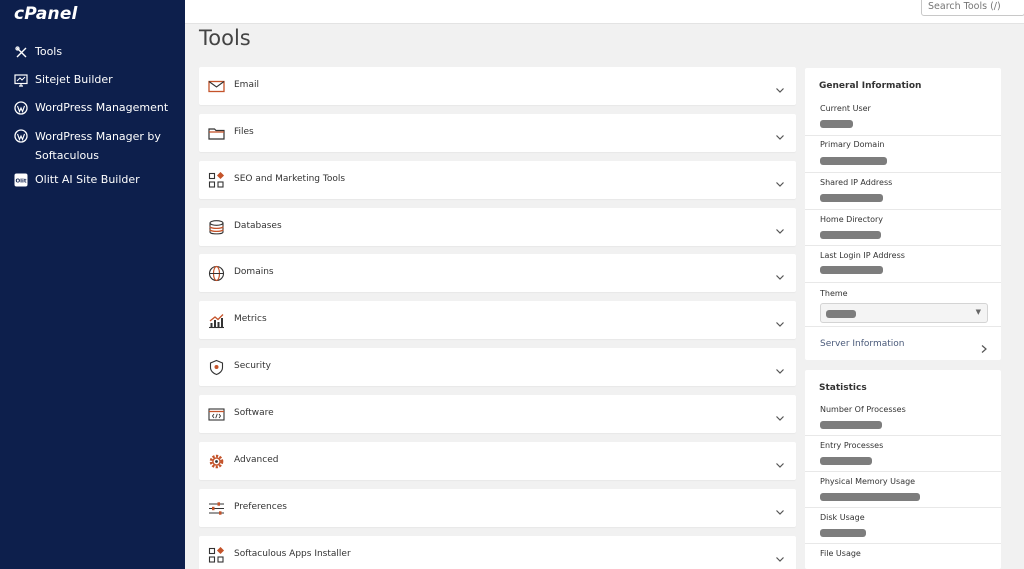  Describe the element at coordinates (21, 52) in the screenshot. I see `tools-icon` at that location.